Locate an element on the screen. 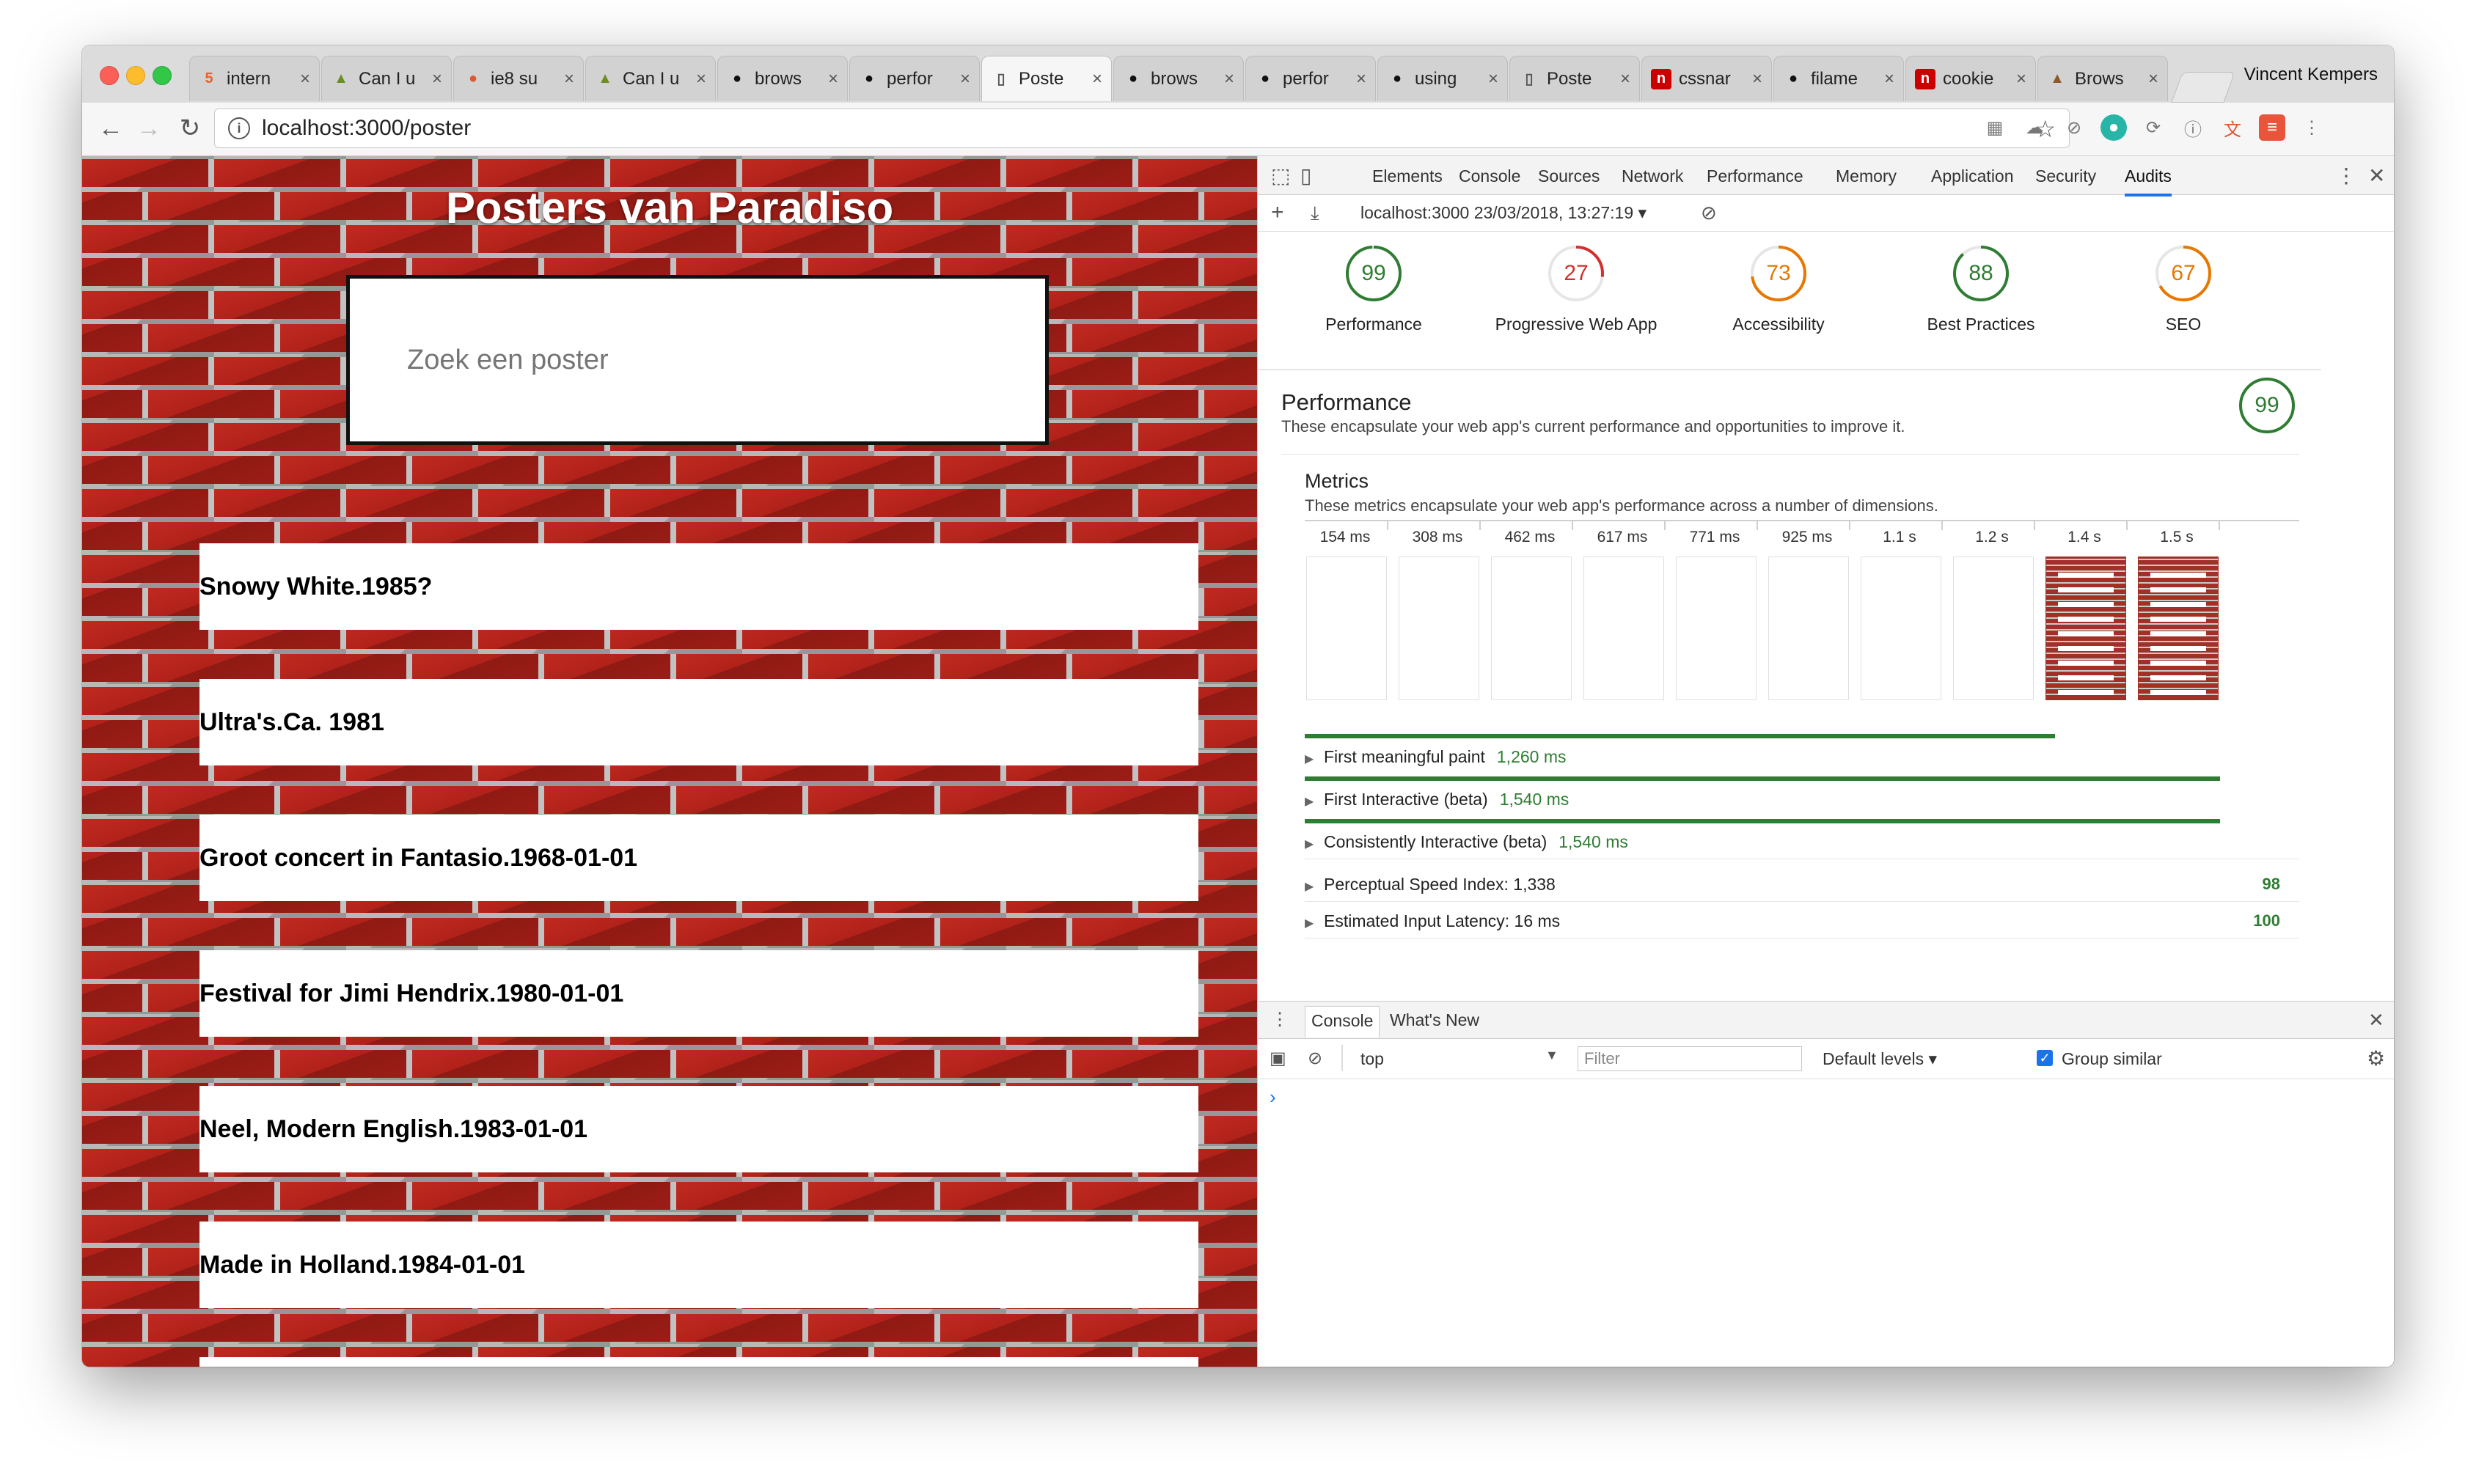 This screenshot has height=1484, width=2476. drawer-tab-whats-new: What's New is located at coordinates (1434, 1020).